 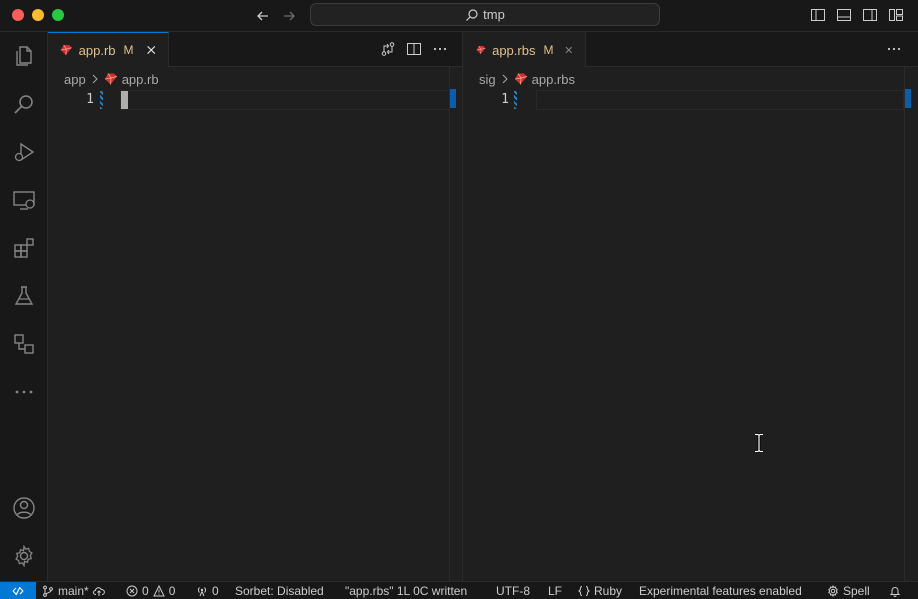 What do you see at coordinates (48, 591) in the screenshot?
I see `git-branch-icon` at bounding box center [48, 591].